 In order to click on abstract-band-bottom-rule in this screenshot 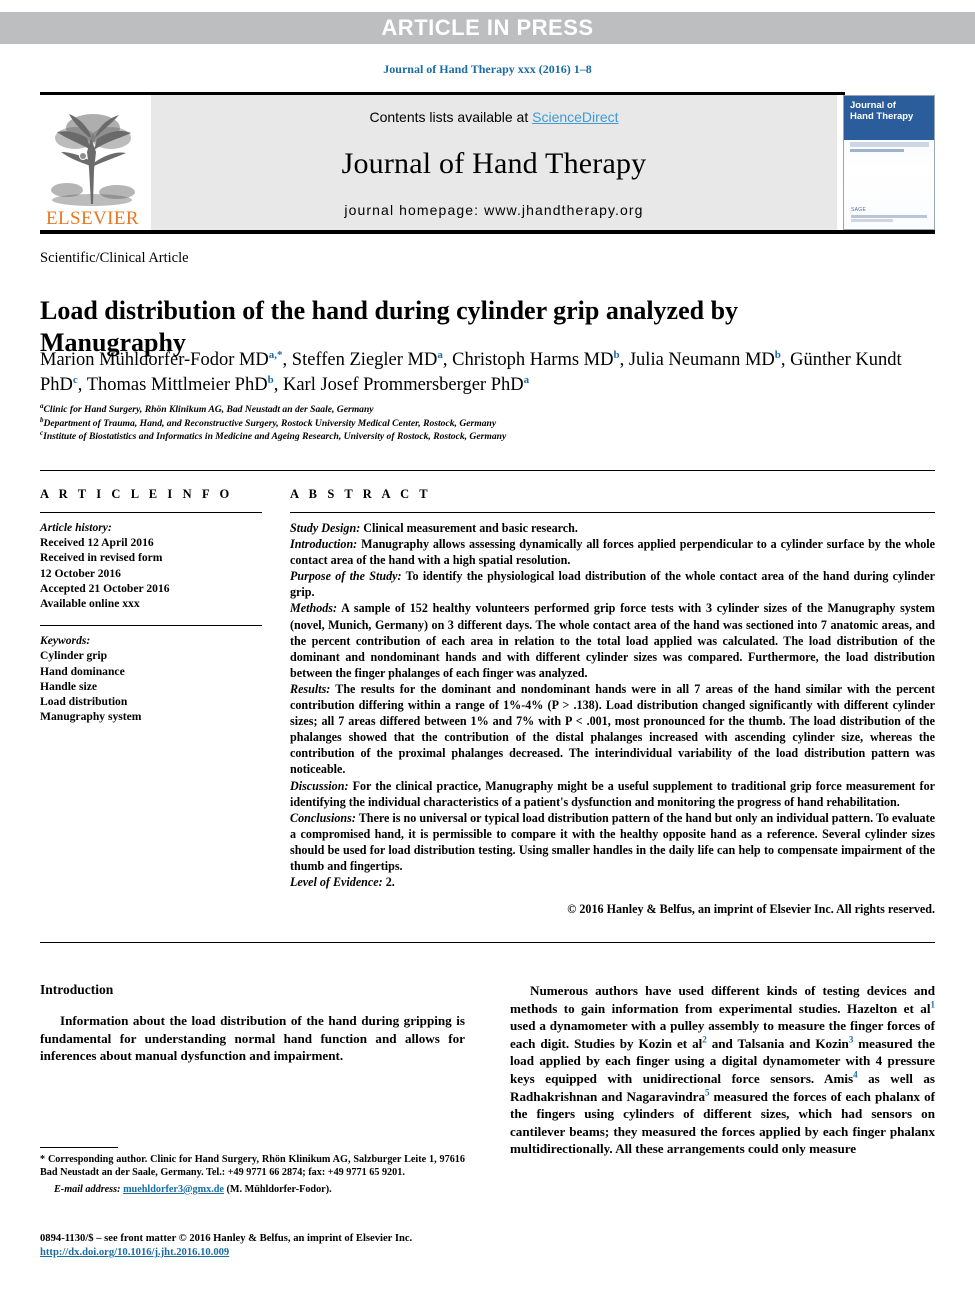, I will do `click(487, 942)`.